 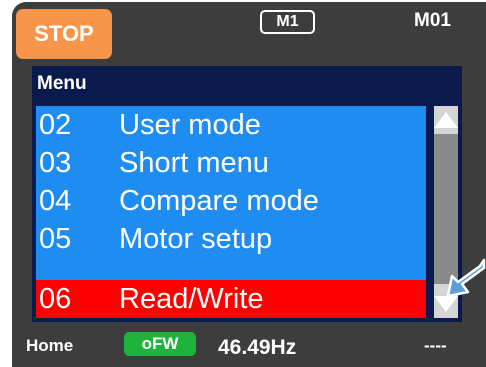 I want to click on stop-label: STOP, so click(x=64, y=33).